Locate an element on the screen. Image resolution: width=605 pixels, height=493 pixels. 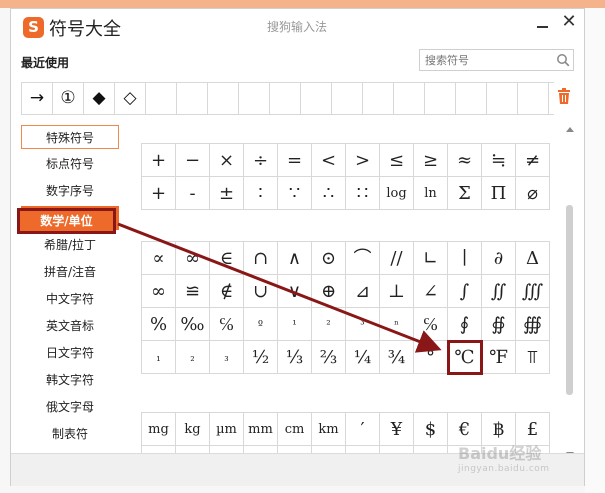
symbol-cell: - is located at coordinates (193, 193).